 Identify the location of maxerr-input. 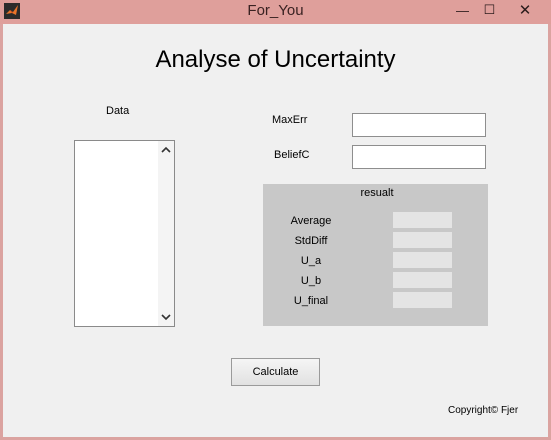
(419, 125).